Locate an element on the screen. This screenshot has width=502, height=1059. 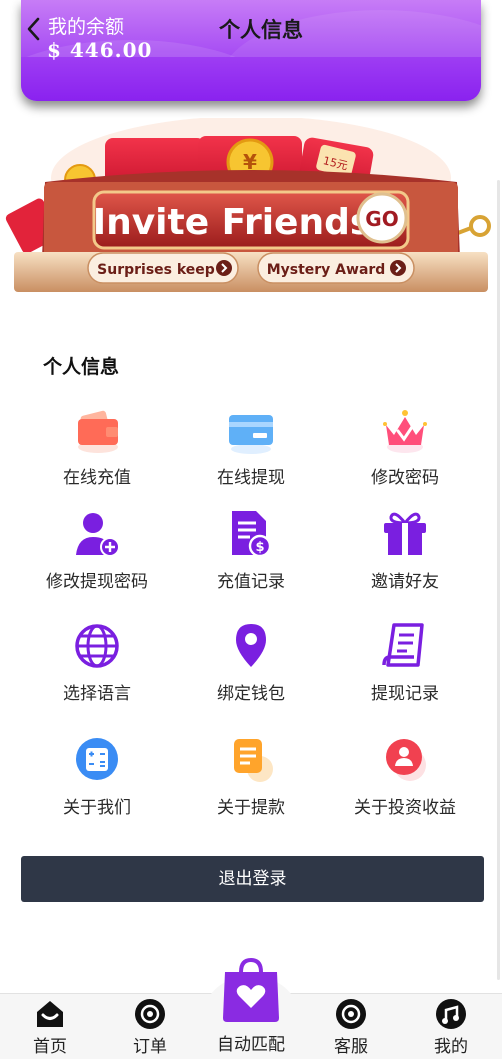
notes-icon is located at coordinates (253, 760).